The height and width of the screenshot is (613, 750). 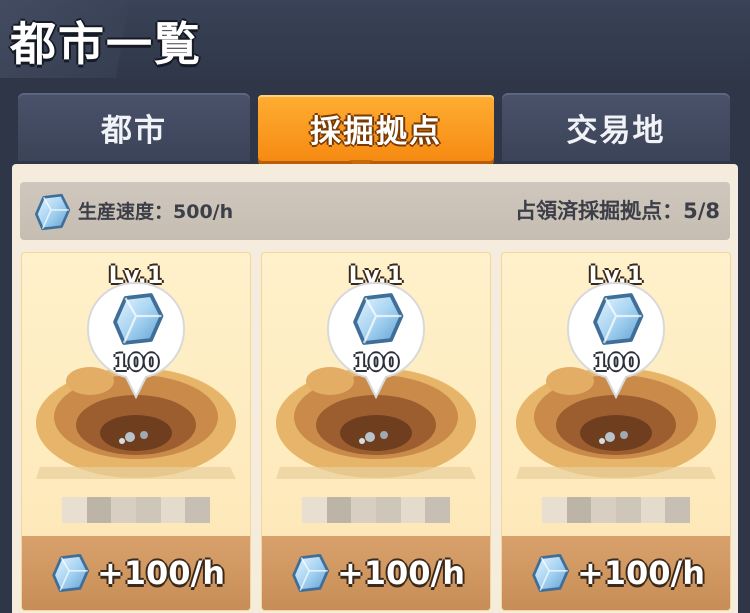 I want to click on tab-trading-posts: 交易地, so click(x=616, y=127).